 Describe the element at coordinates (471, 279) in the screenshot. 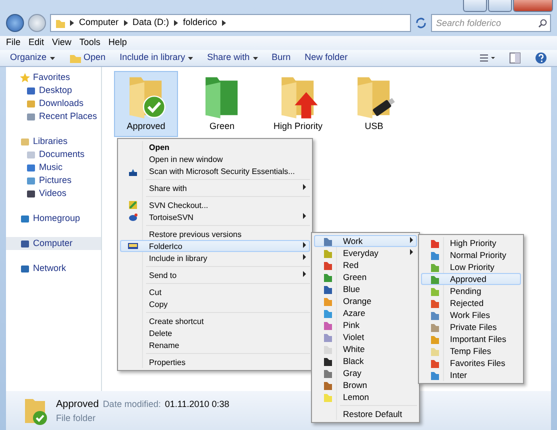

I see `menu-item: Approved` at that location.